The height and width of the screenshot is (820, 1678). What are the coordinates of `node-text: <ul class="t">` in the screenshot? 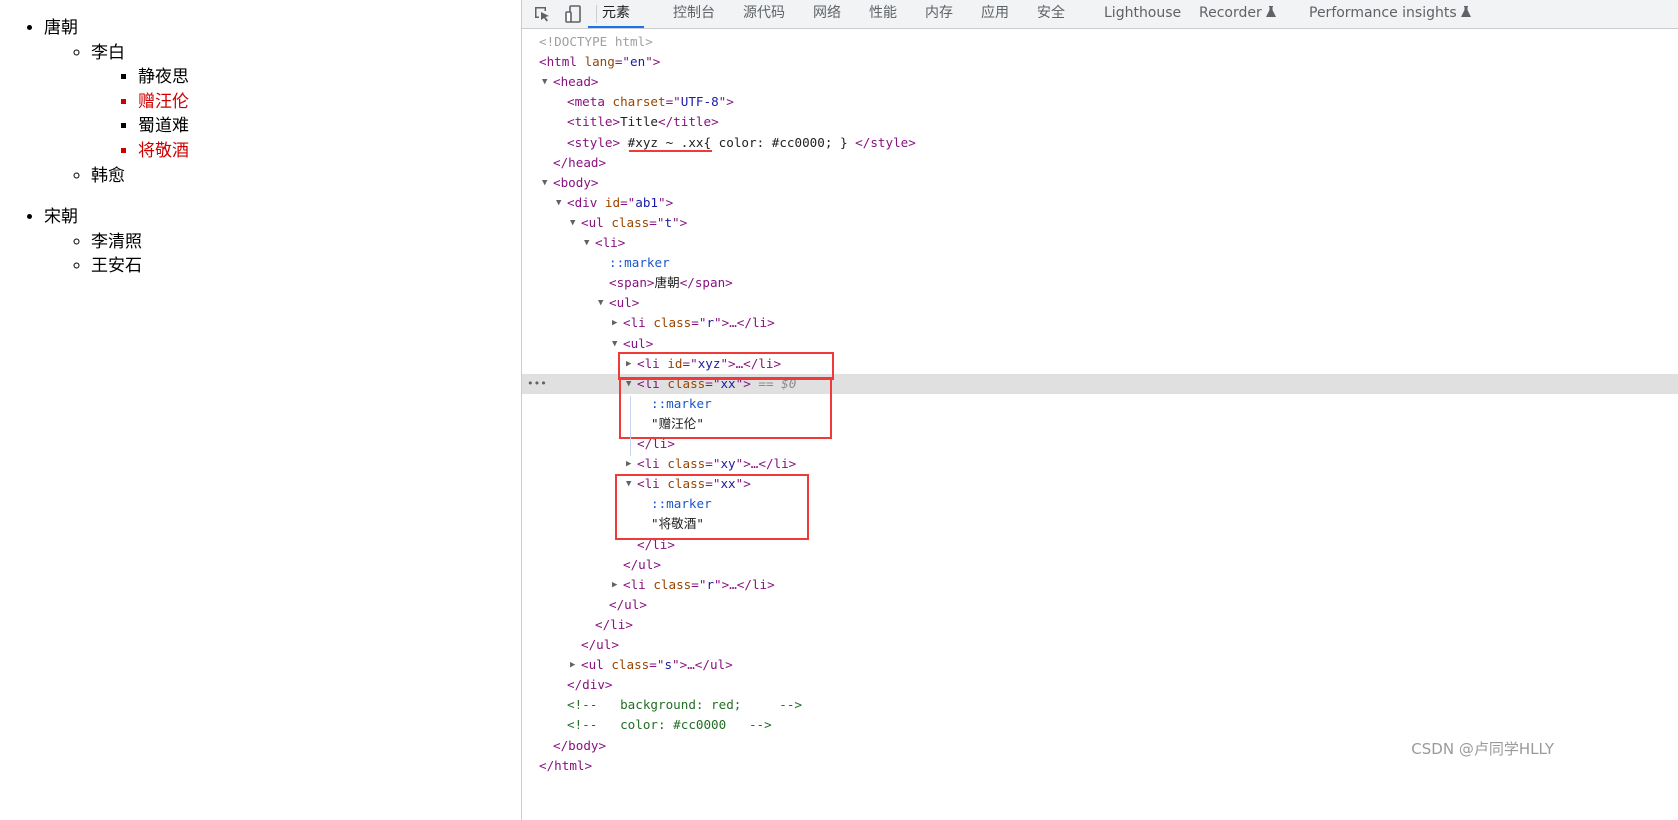 It's located at (634, 223).